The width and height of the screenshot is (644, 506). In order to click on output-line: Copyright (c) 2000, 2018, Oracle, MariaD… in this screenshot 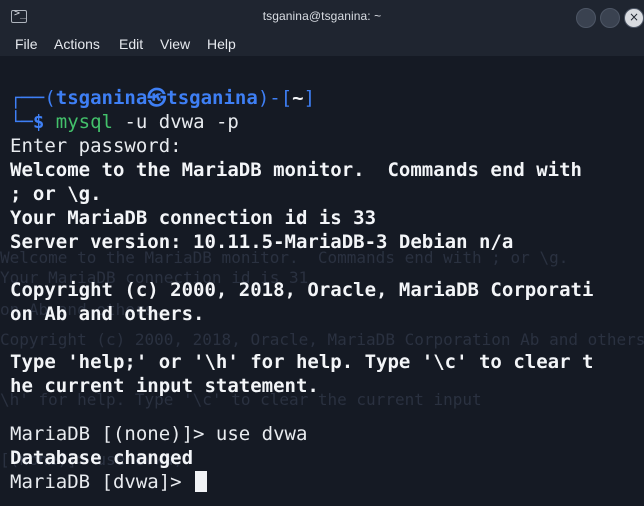, I will do `click(302, 290)`.